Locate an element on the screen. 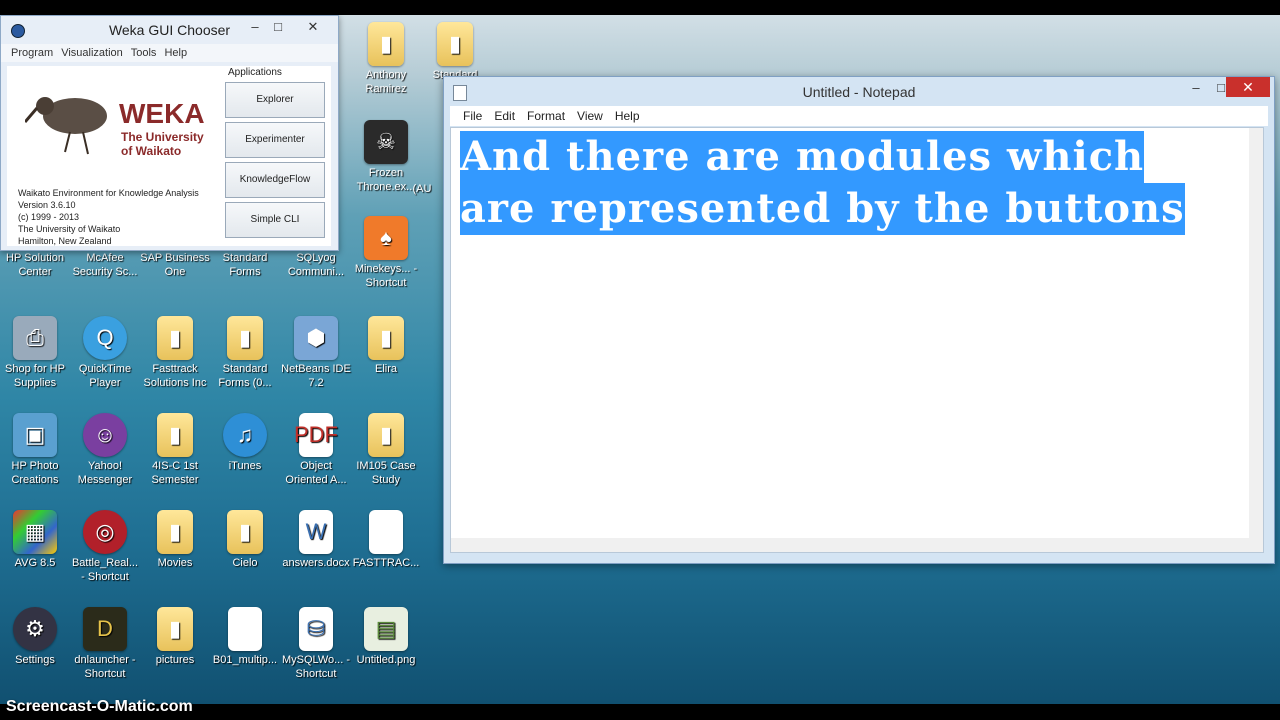 The width and height of the screenshot is (1280, 720). icon-label: answers.docx is located at coordinates (316, 563).